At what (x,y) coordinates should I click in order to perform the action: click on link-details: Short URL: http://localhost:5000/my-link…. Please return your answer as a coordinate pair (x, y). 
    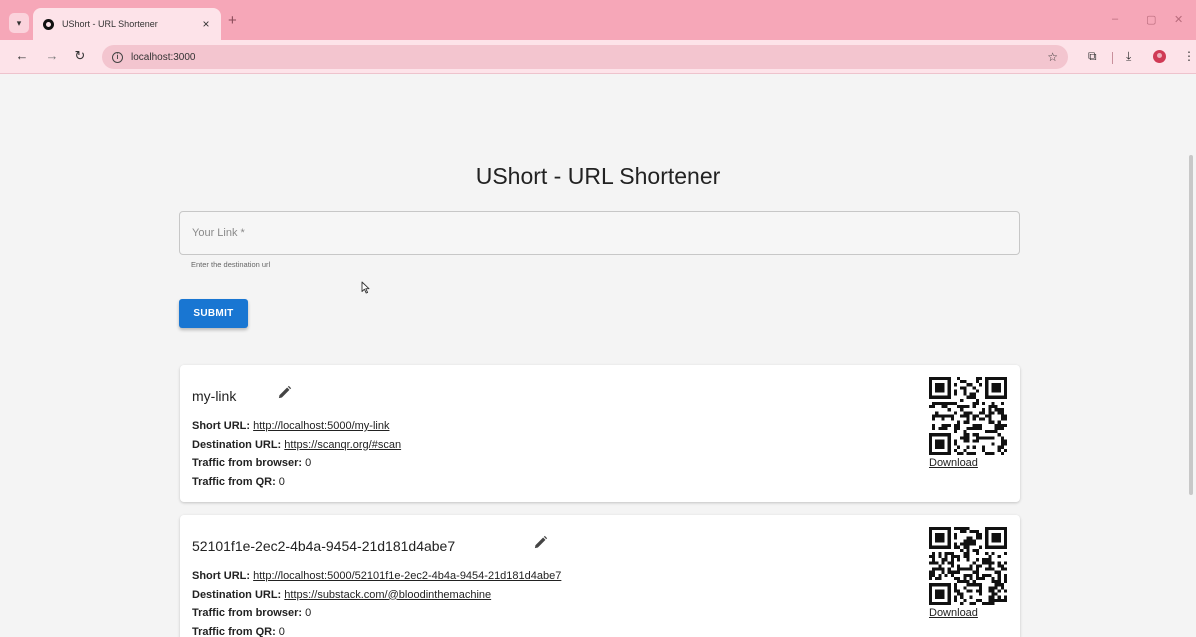
    Looking at the image, I should click on (296, 454).